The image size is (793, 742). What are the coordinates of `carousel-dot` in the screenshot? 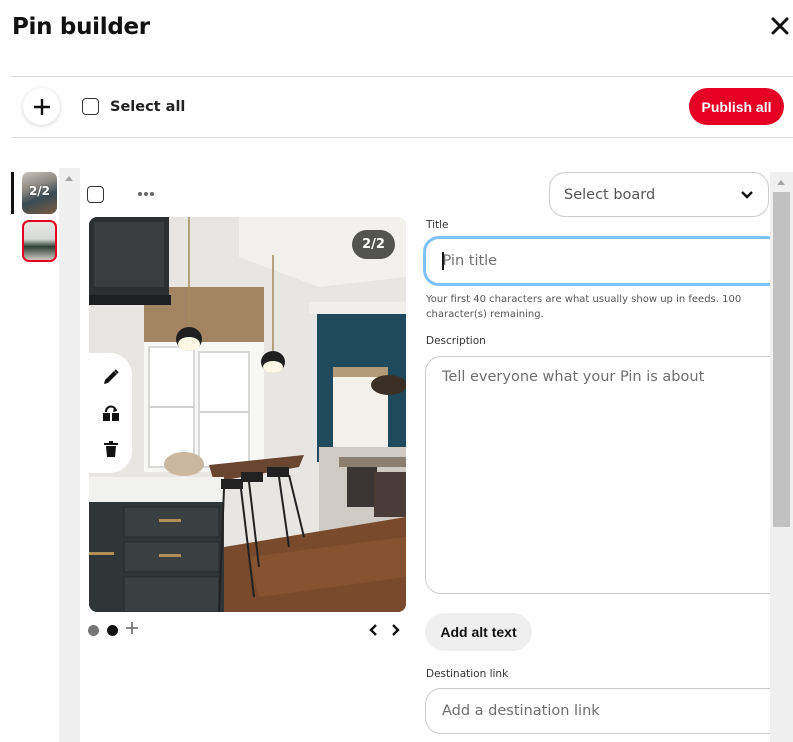 It's located at (93, 630).